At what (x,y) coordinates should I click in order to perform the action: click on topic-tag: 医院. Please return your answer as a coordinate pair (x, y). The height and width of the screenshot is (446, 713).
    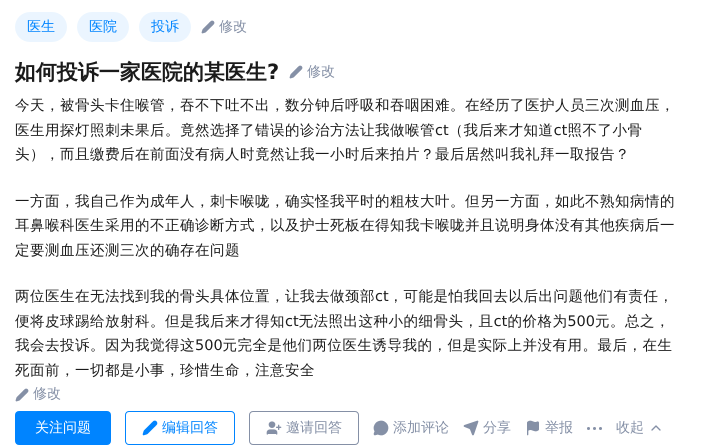
    Looking at the image, I should click on (103, 27).